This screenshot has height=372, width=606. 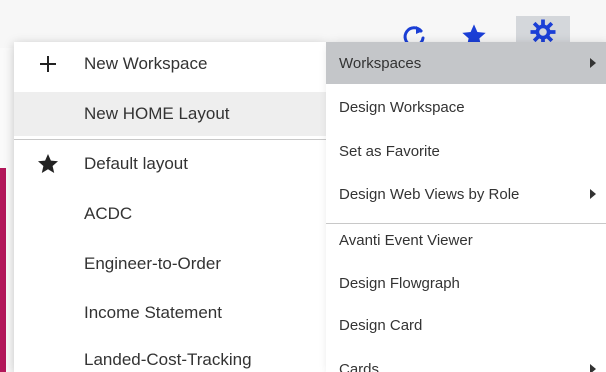 I want to click on menu-divider, so click(x=170, y=139).